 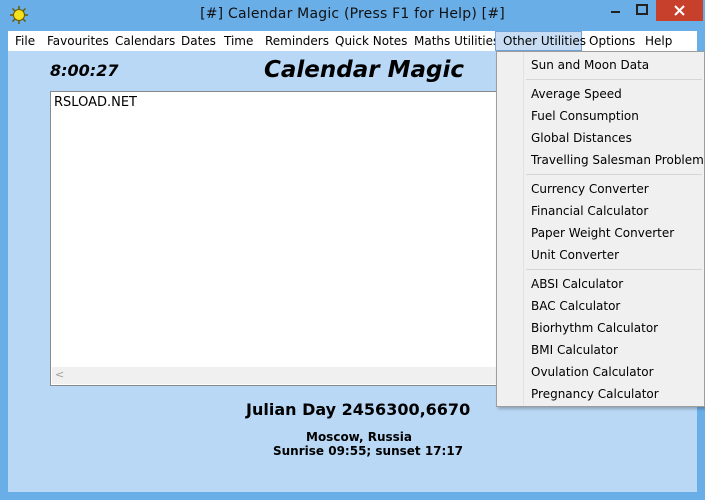 What do you see at coordinates (612, 41) in the screenshot?
I see `menu-options: Options` at bounding box center [612, 41].